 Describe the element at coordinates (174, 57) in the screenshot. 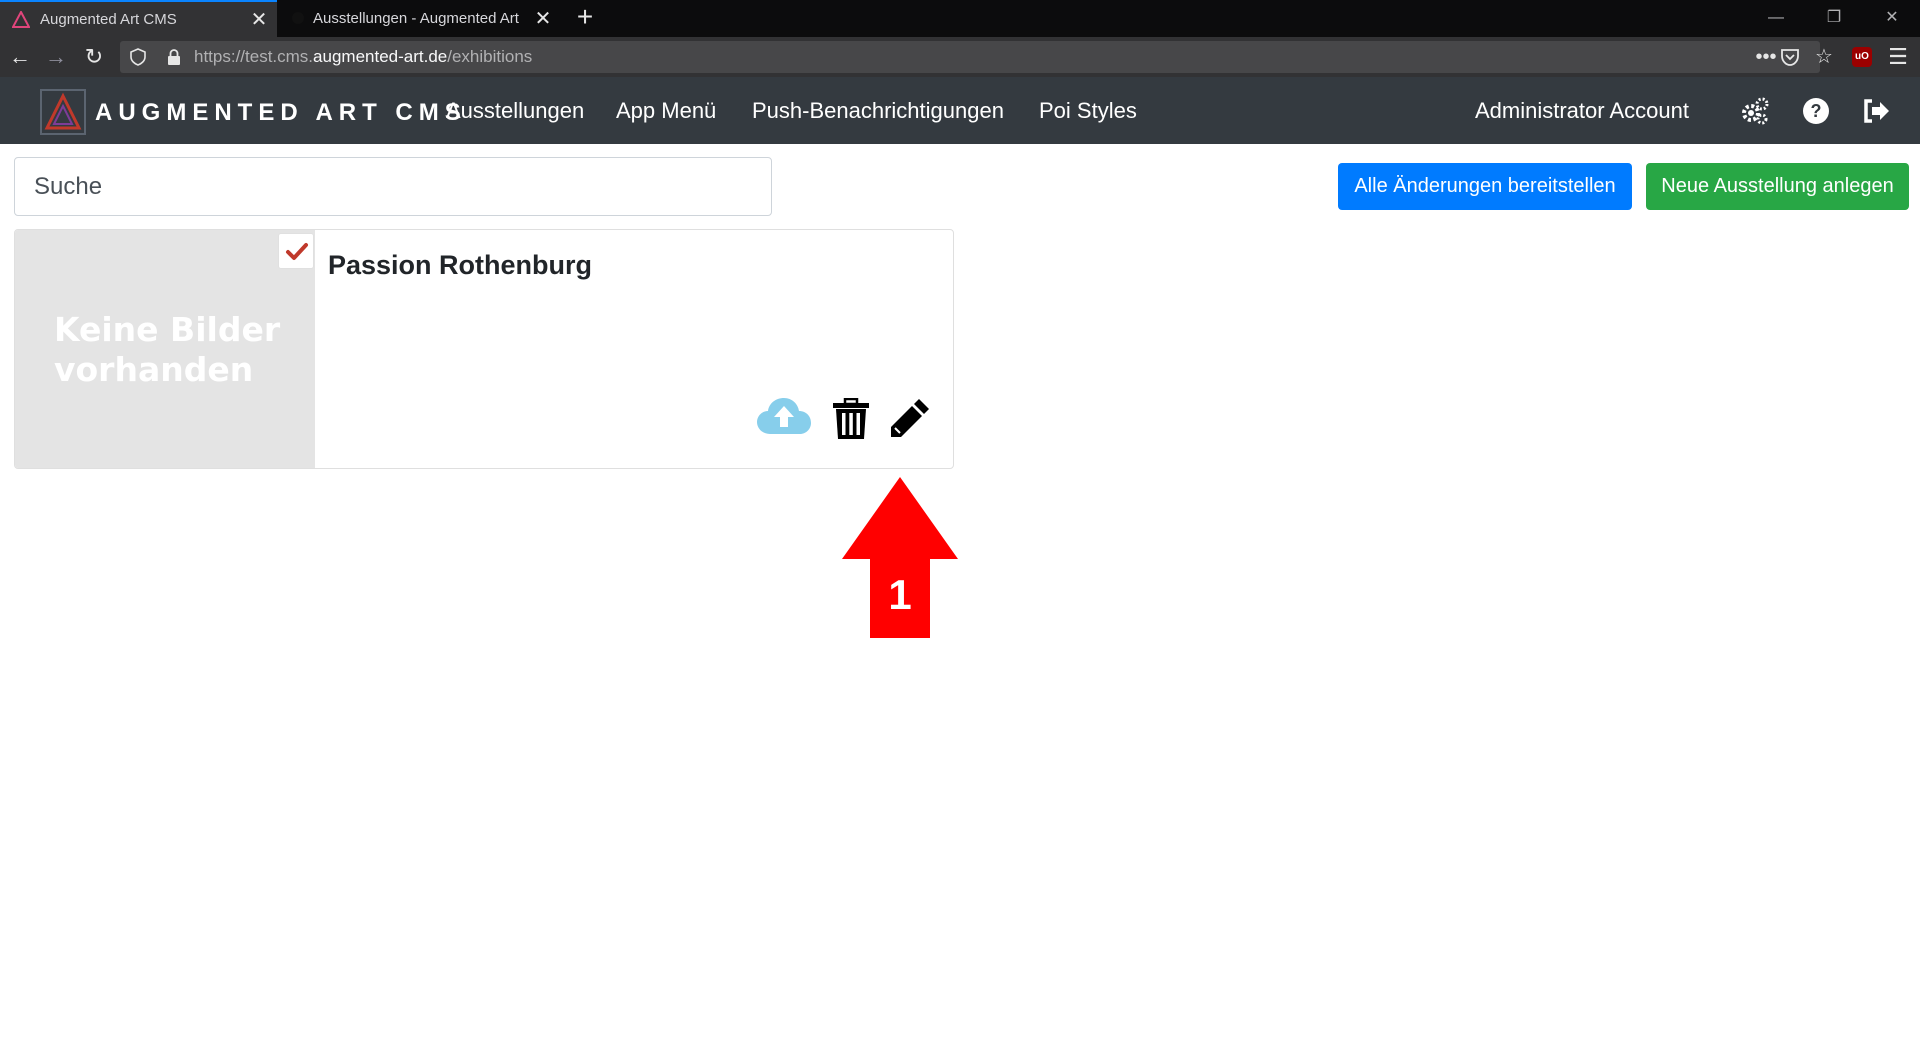

I see `lock-icon` at that location.